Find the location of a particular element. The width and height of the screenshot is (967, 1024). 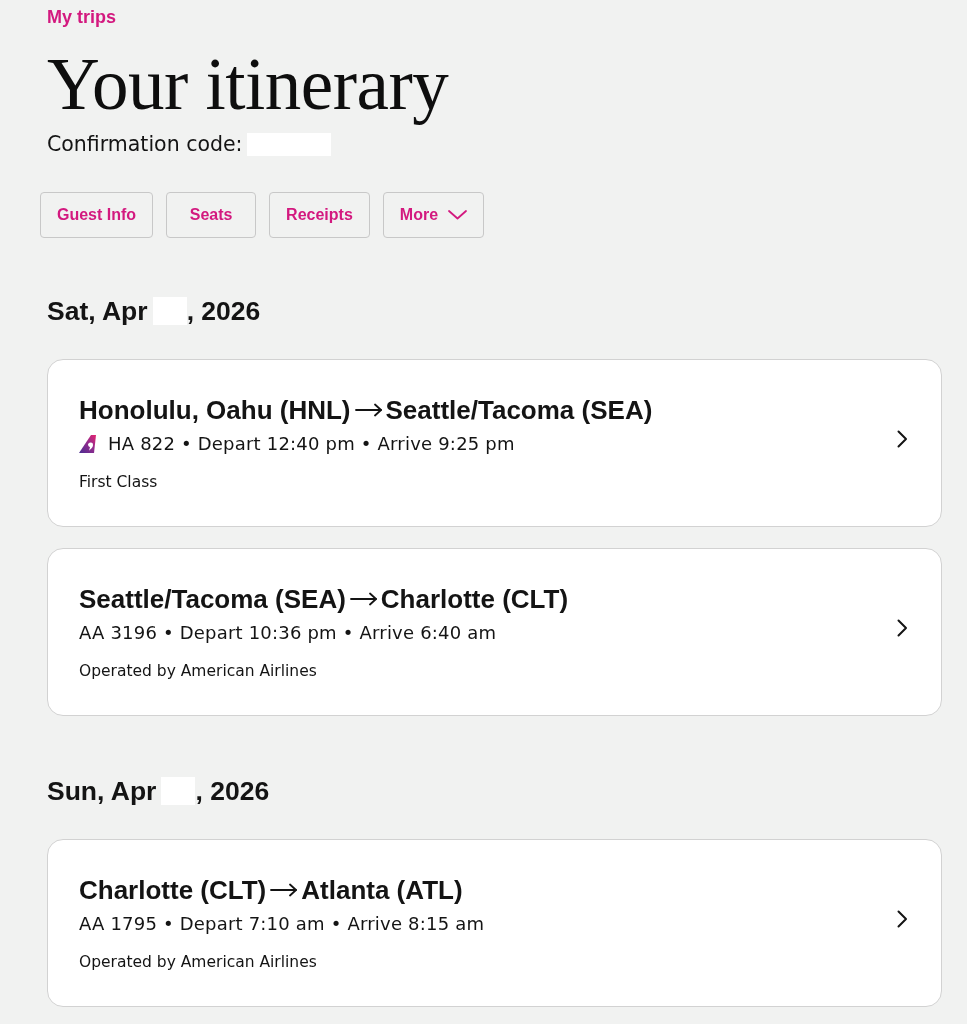

action-button: Receipts is located at coordinates (319, 215).